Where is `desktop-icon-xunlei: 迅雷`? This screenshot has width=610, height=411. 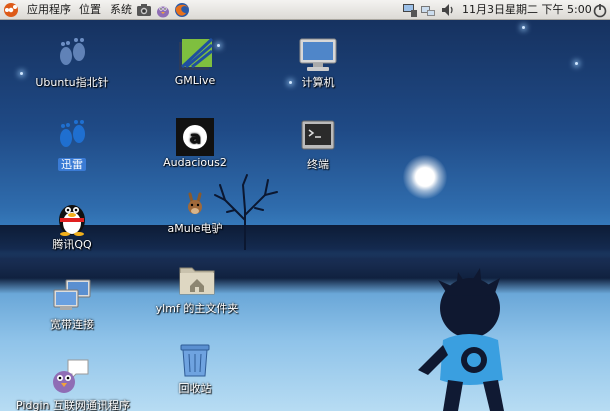
desktop-icon-xunlei: 迅雷 is located at coordinates (72, 146).